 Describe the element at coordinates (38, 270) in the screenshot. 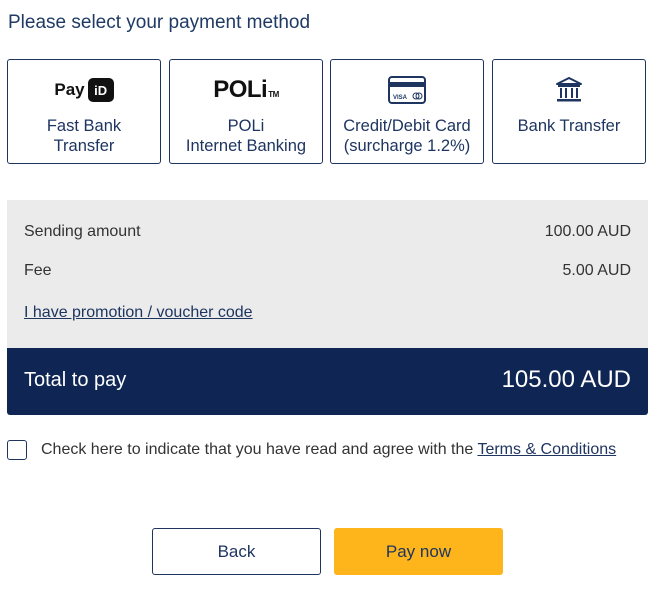

I see `fee-label: Fee` at that location.